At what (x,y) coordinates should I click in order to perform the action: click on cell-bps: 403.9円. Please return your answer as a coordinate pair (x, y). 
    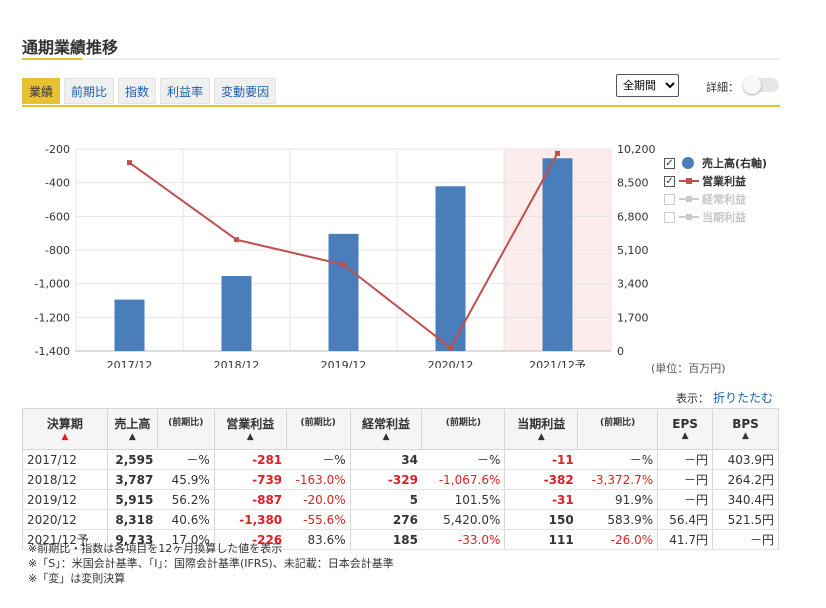
    Looking at the image, I should click on (745, 459).